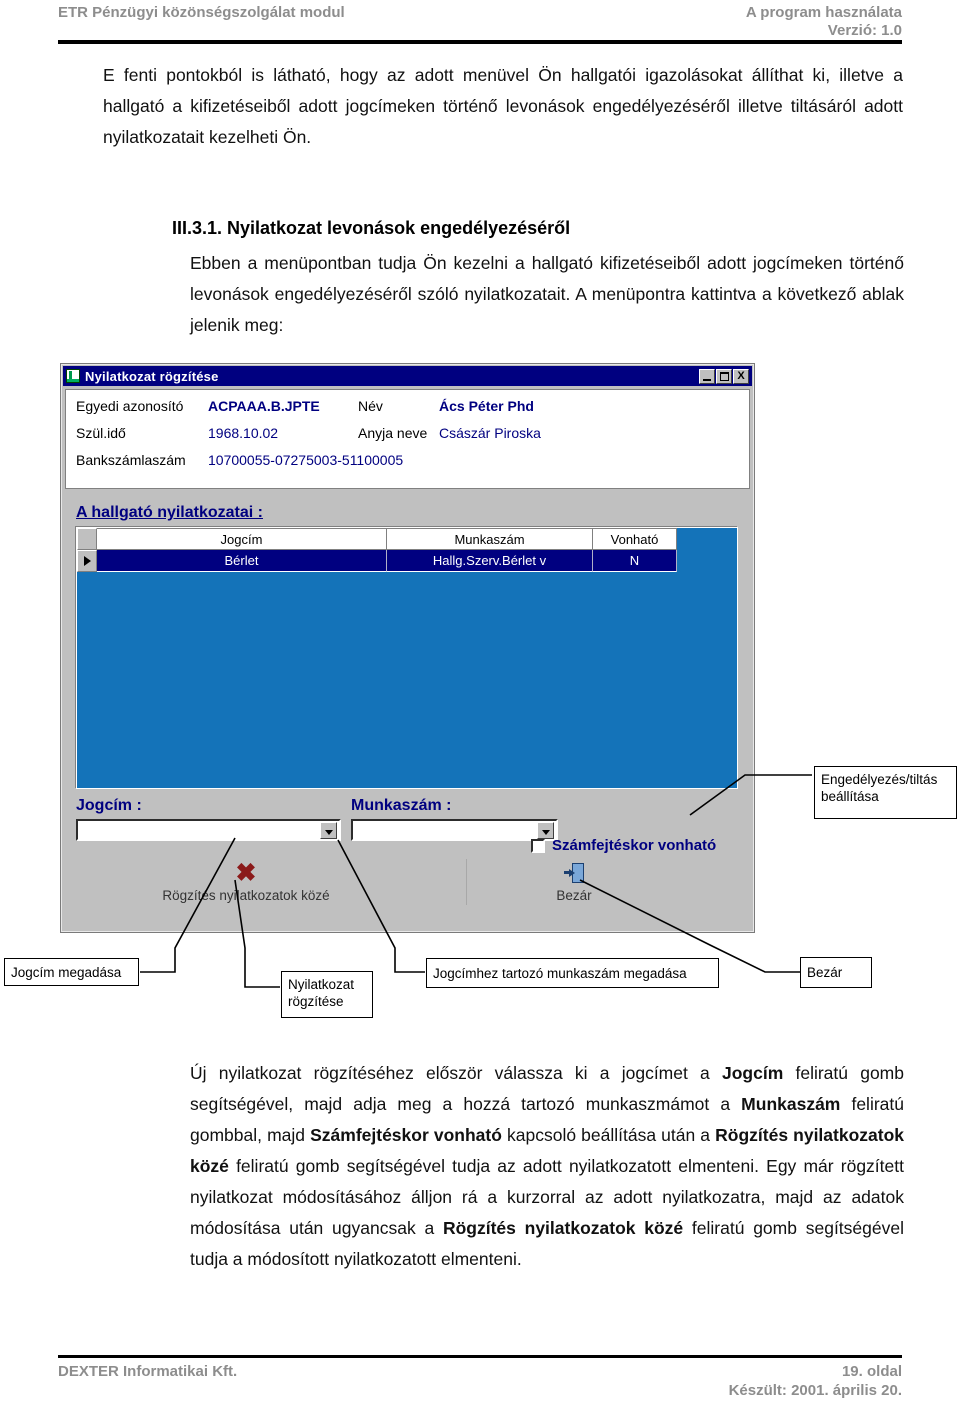  I want to click on close-button: X, so click(741, 376).